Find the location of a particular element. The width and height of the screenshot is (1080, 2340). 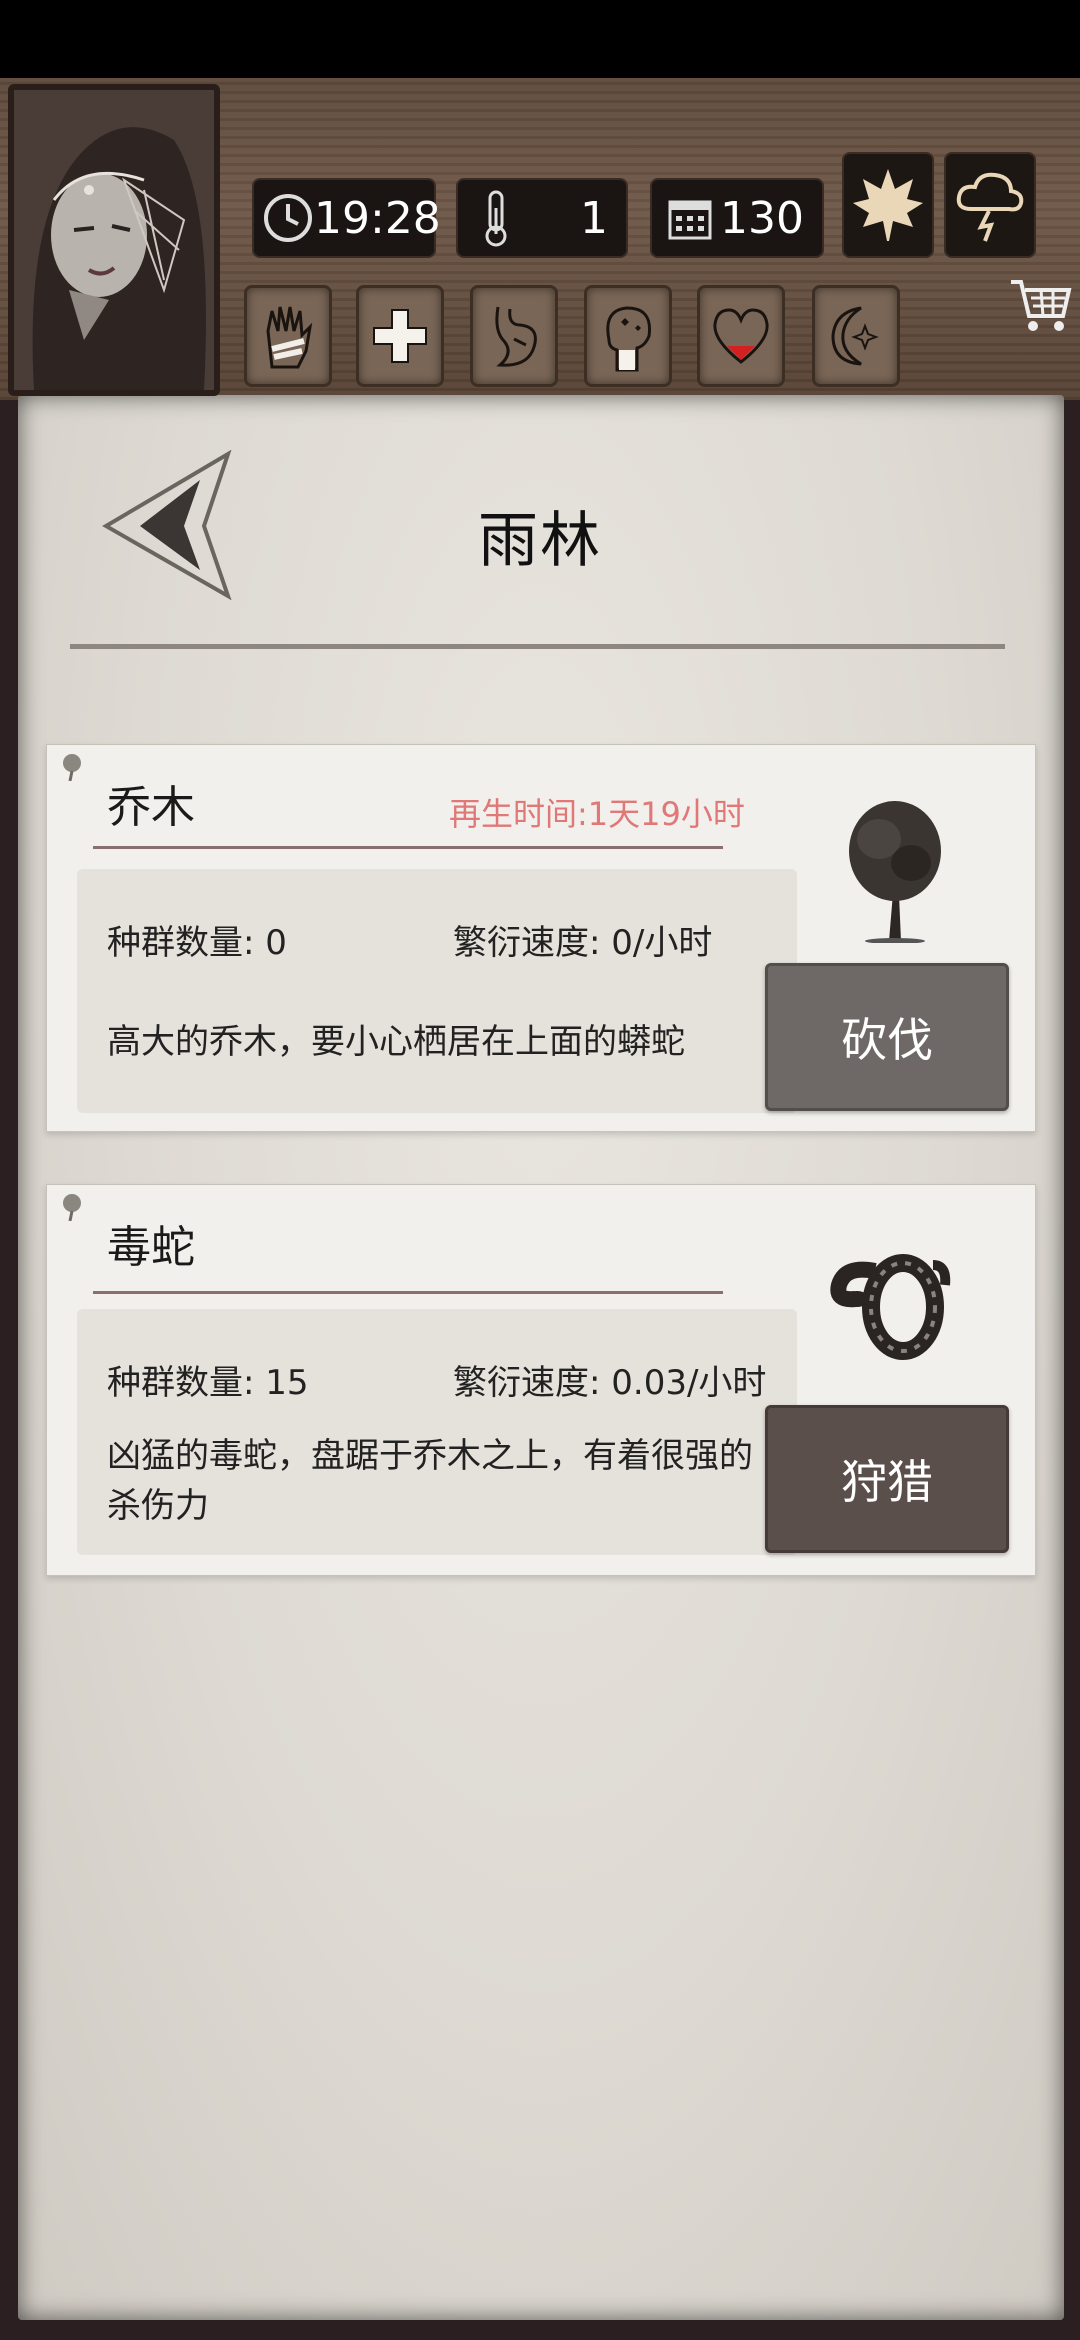

time-value: 19:28 is located at coordinates (377, 218).